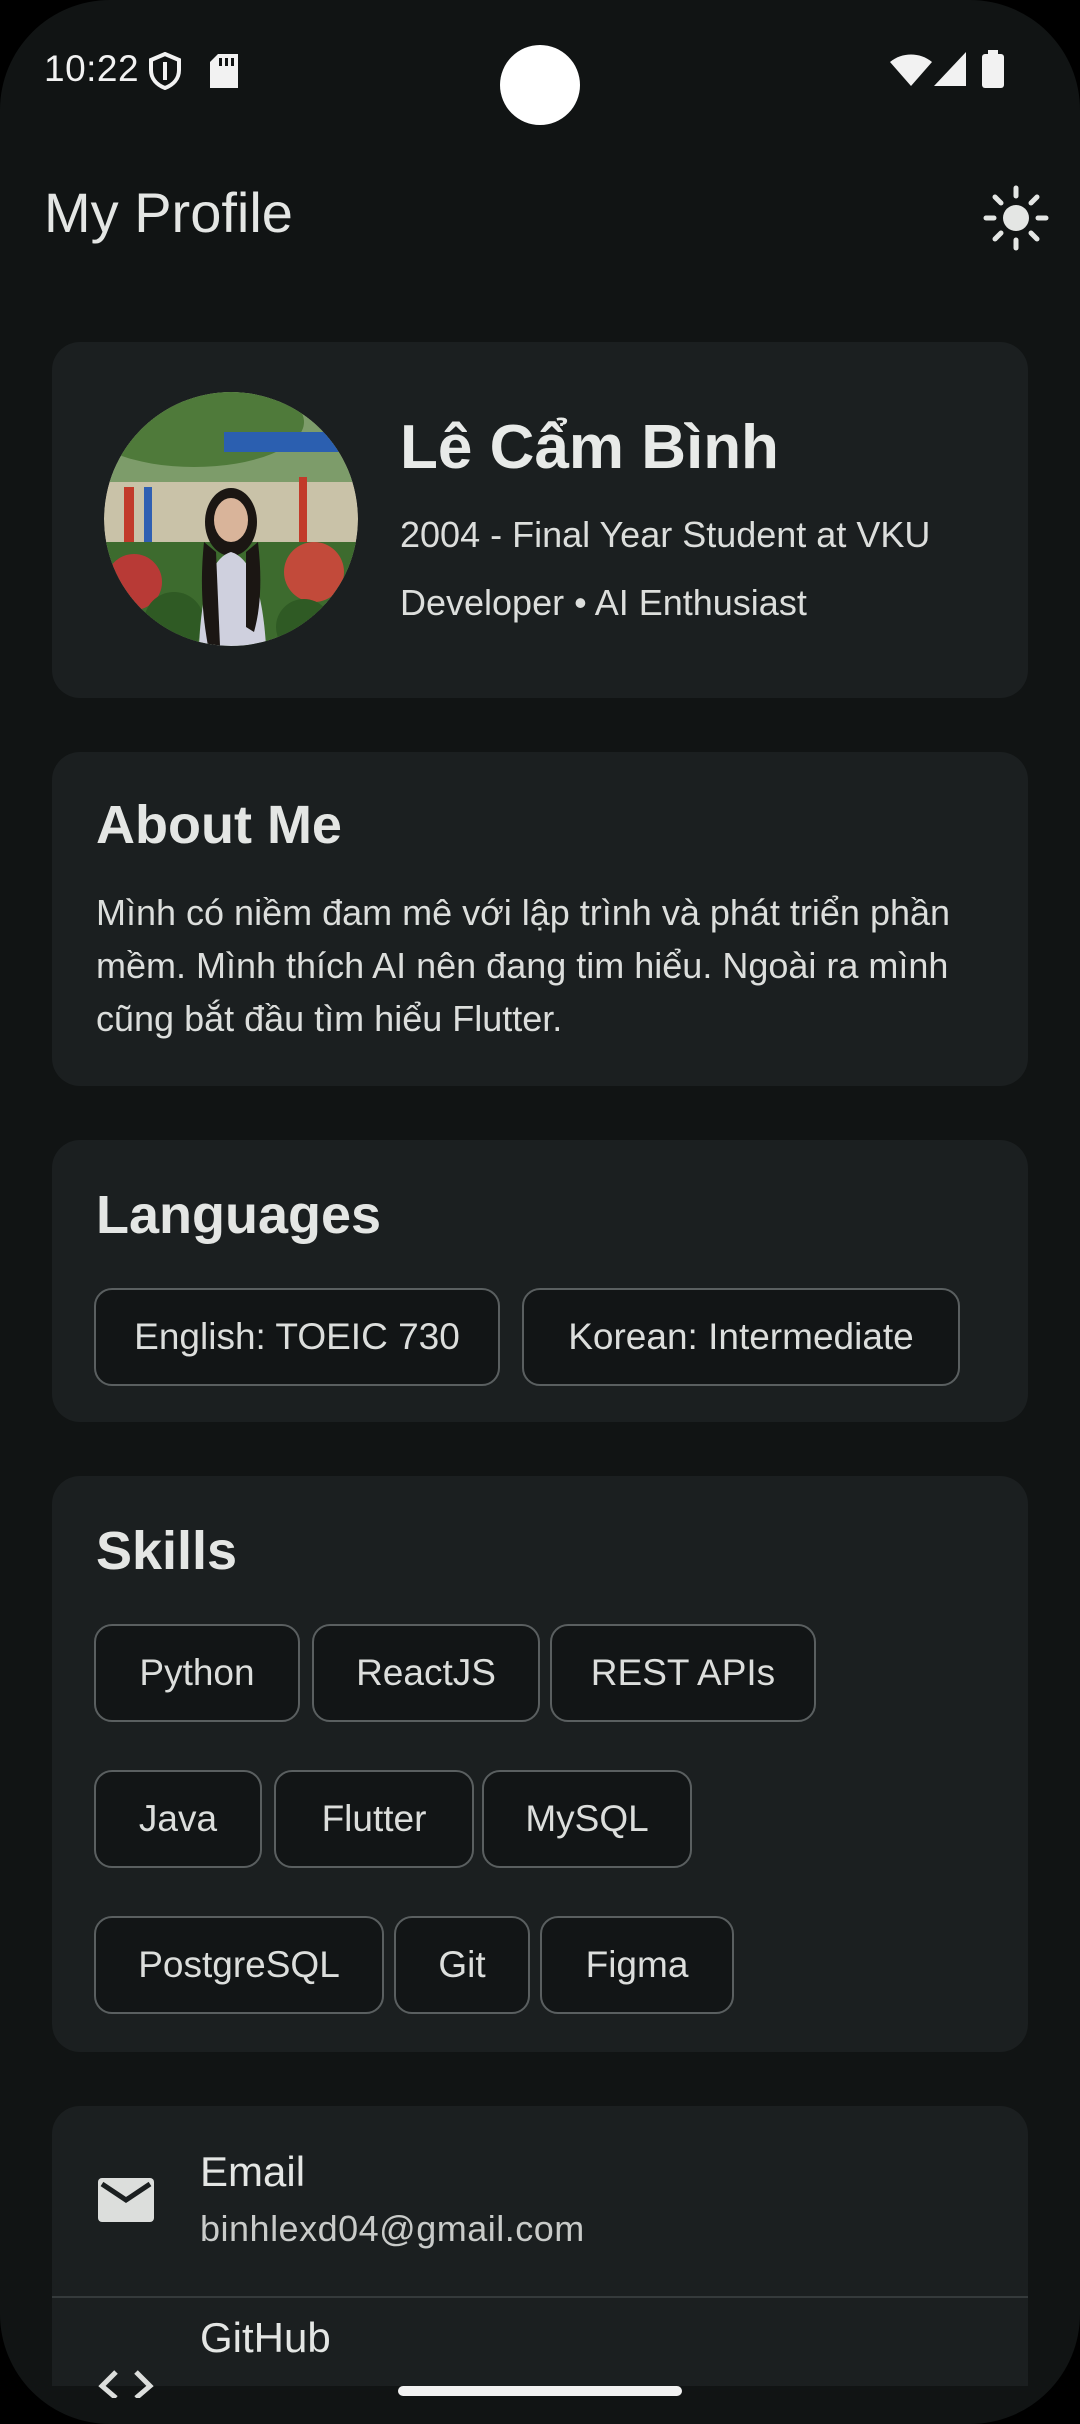  I want to click on skill-chip: Java, so click(178, 1819).